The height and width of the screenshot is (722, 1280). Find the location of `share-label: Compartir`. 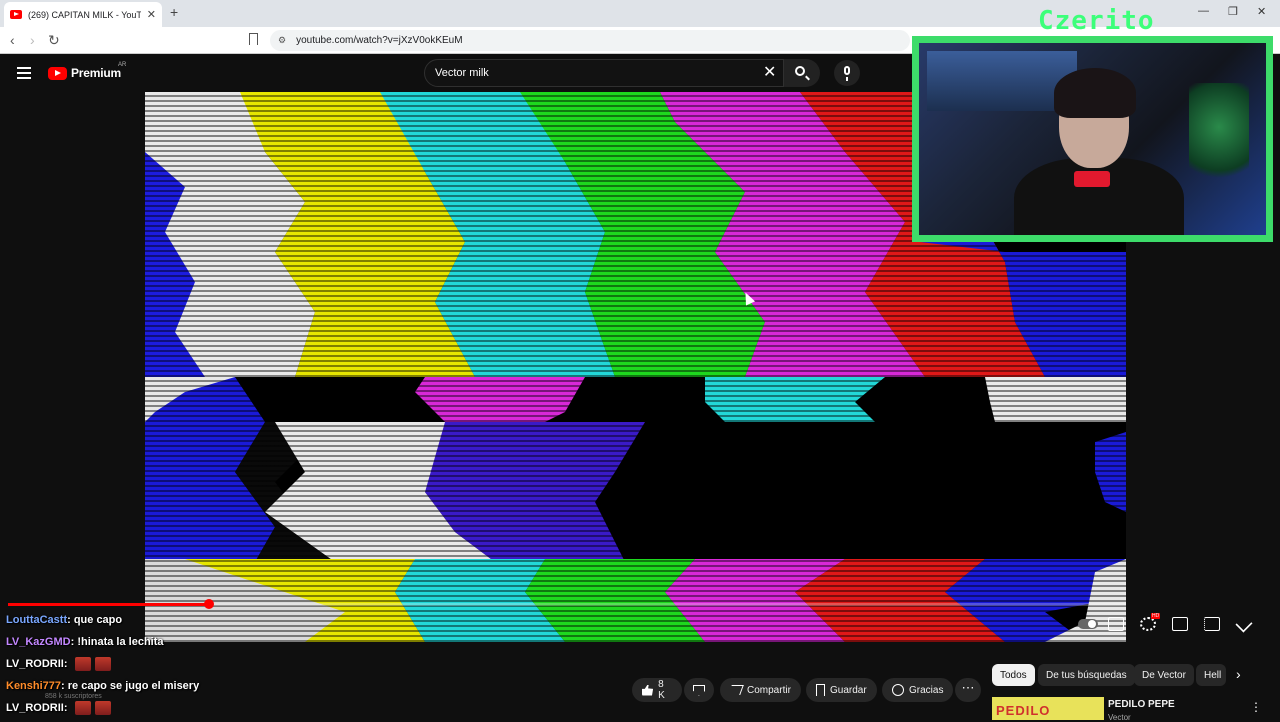

share-label: Compartir is located at coordinates (769, 690).